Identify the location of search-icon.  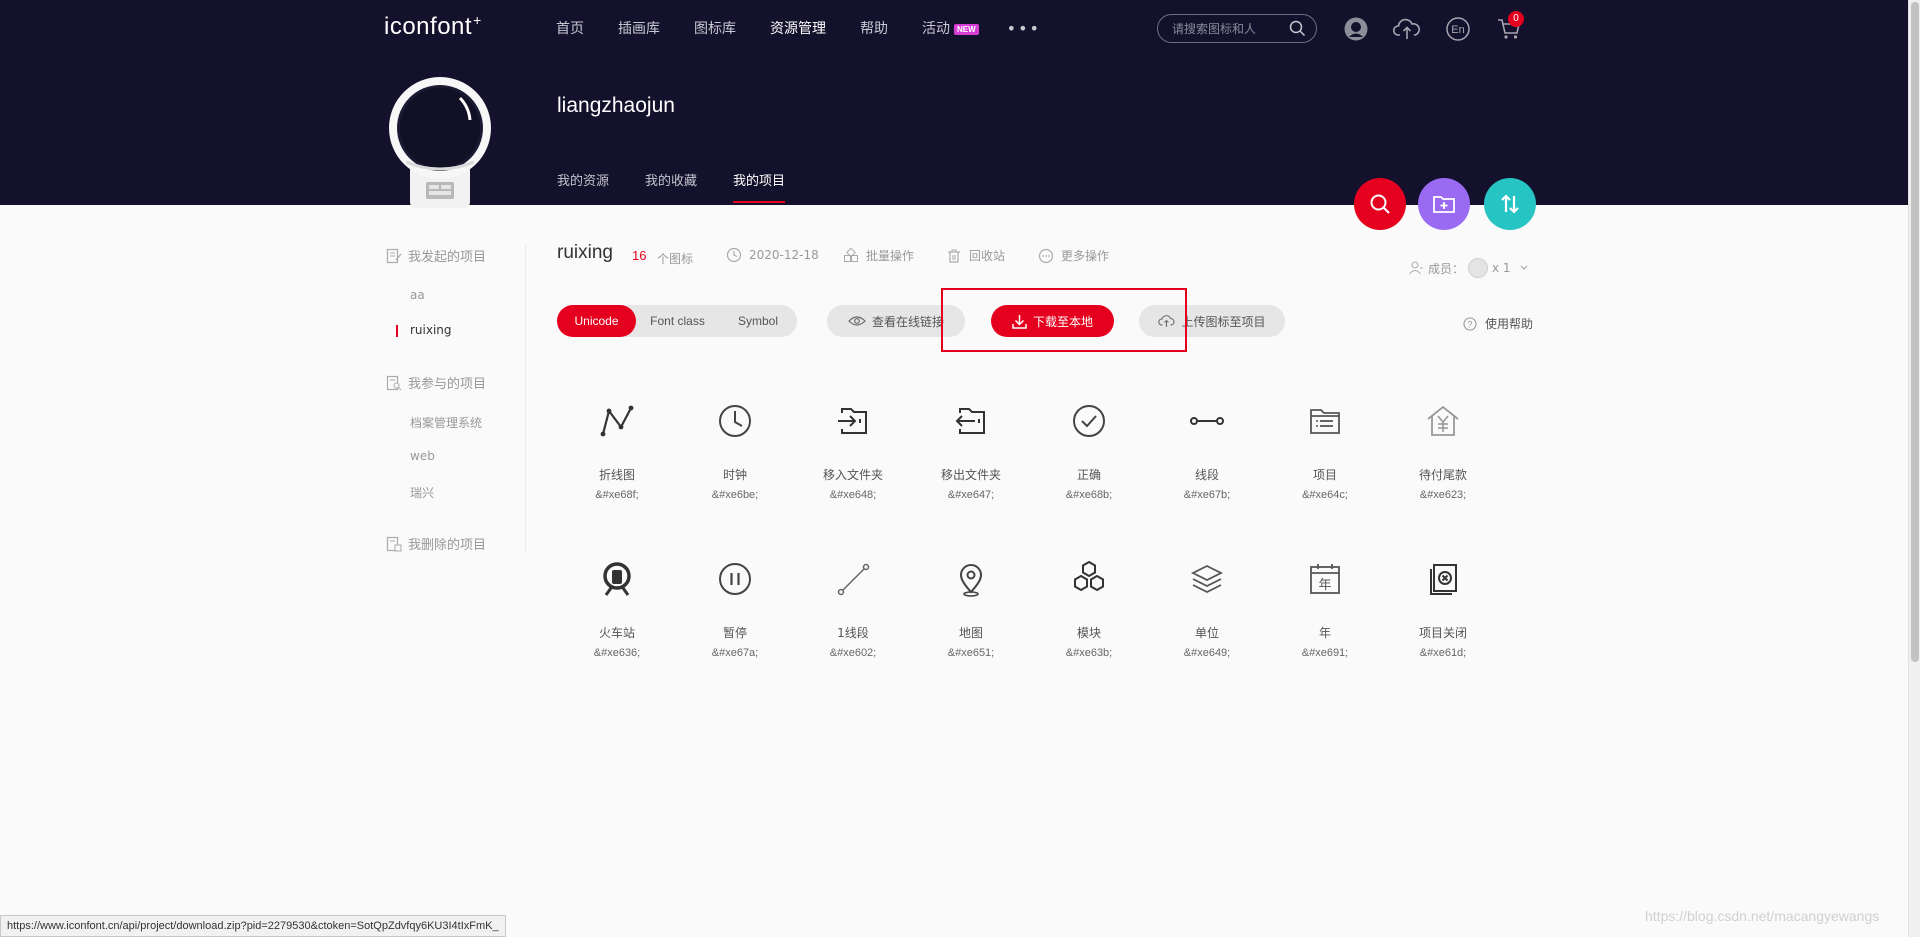
(1297, 30).